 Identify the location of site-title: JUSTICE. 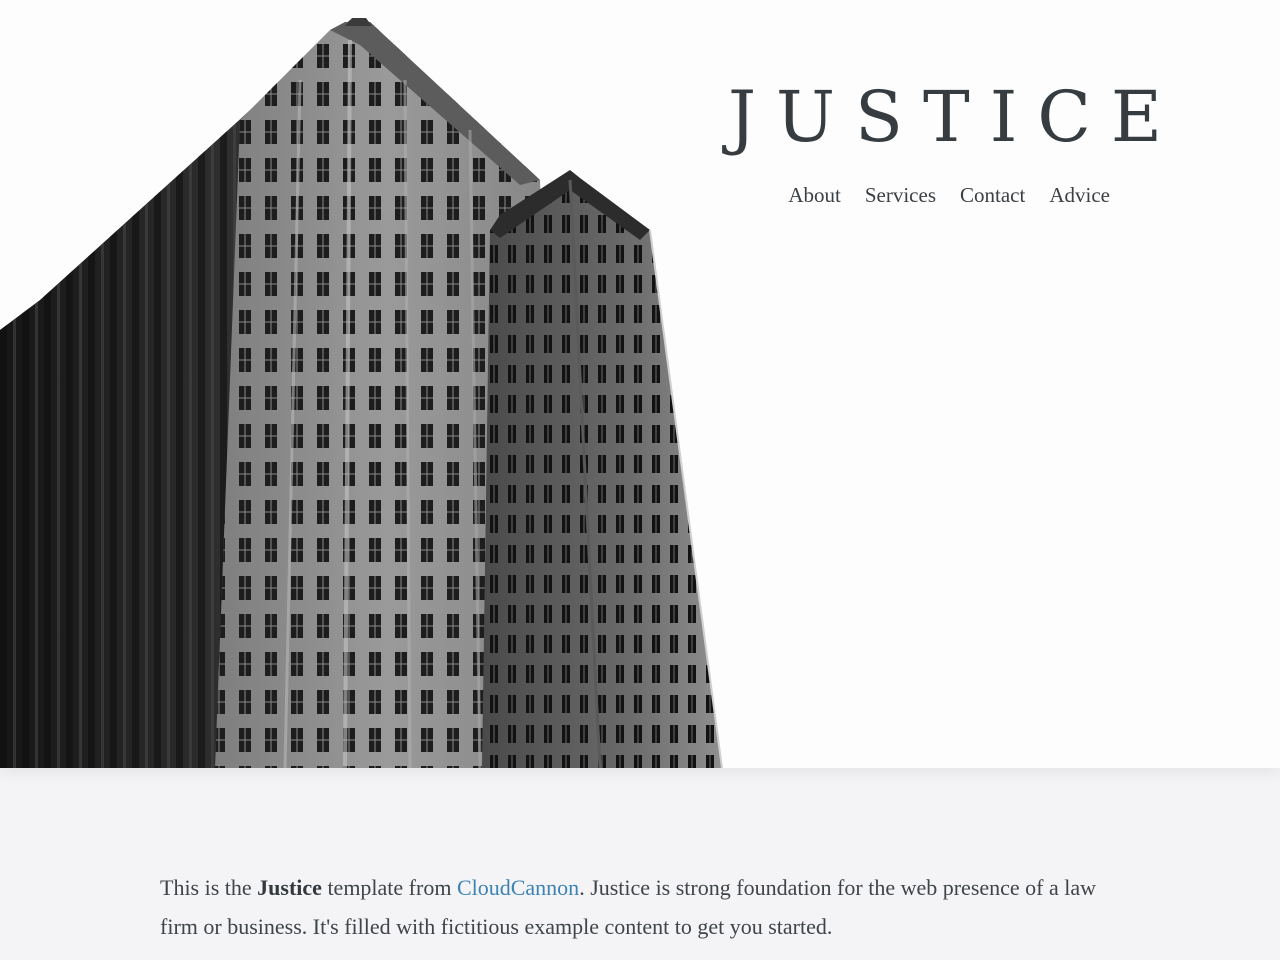
(955, 117).